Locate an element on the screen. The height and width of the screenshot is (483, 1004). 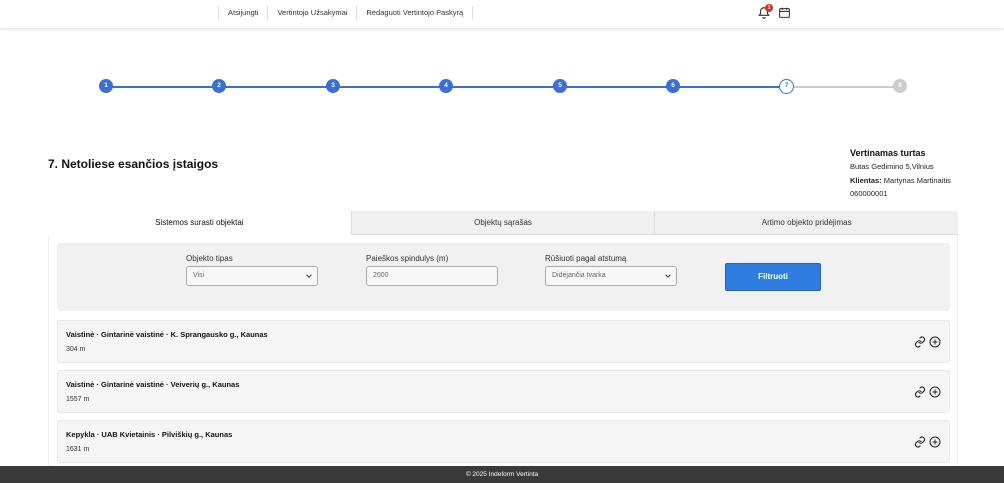
step-3: 3 is located at coordinates (333, 86).